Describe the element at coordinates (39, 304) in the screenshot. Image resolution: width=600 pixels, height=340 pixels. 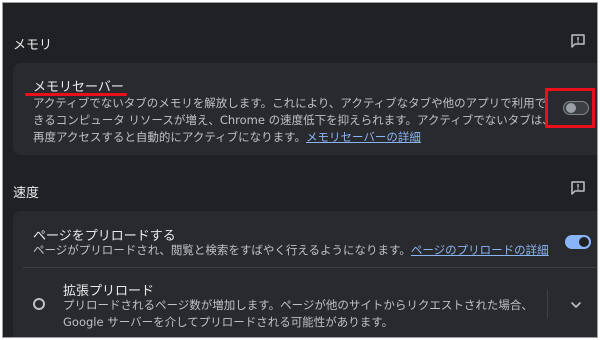
I see `extended-preload-radio` at that location.